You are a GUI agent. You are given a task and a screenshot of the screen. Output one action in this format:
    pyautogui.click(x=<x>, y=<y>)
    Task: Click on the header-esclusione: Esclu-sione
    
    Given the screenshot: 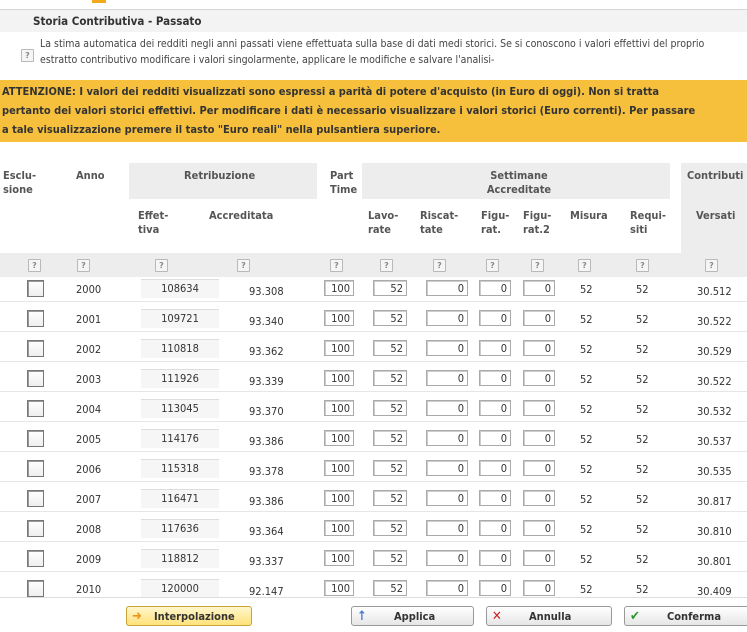 What is the action you would take?
    pyautogui.click(x=20, y=182)
    